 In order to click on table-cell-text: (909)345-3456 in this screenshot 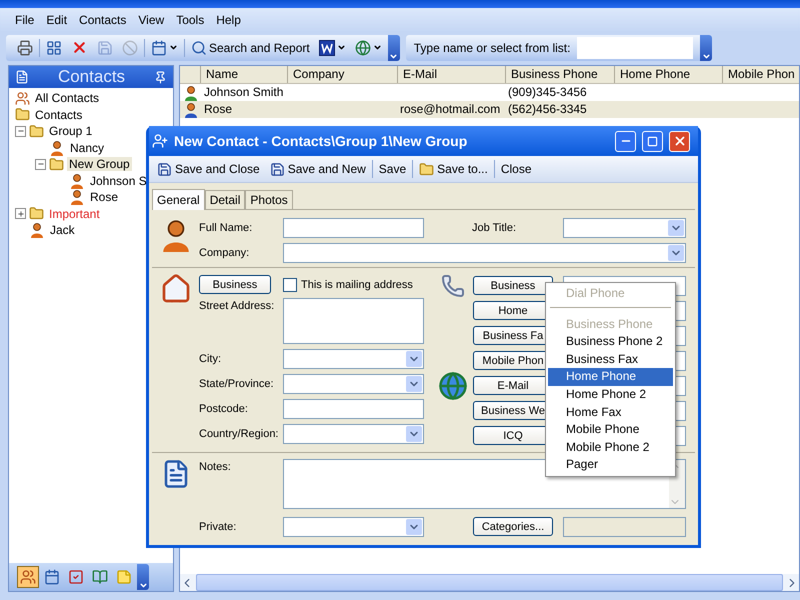, I will do `click(547, 92)`.